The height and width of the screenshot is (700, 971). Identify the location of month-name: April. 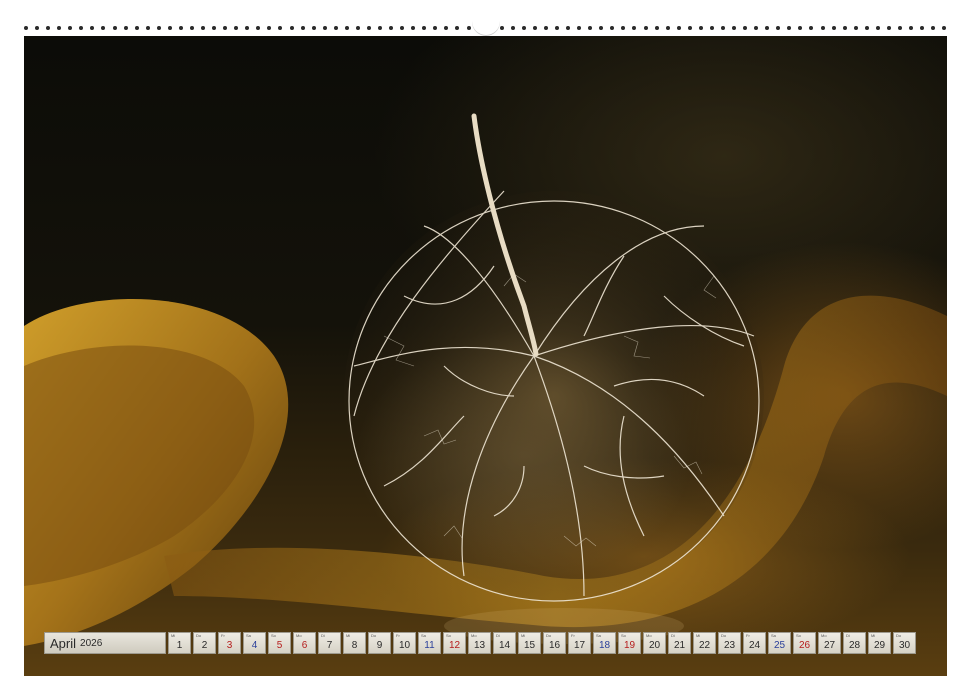
(63, 643).